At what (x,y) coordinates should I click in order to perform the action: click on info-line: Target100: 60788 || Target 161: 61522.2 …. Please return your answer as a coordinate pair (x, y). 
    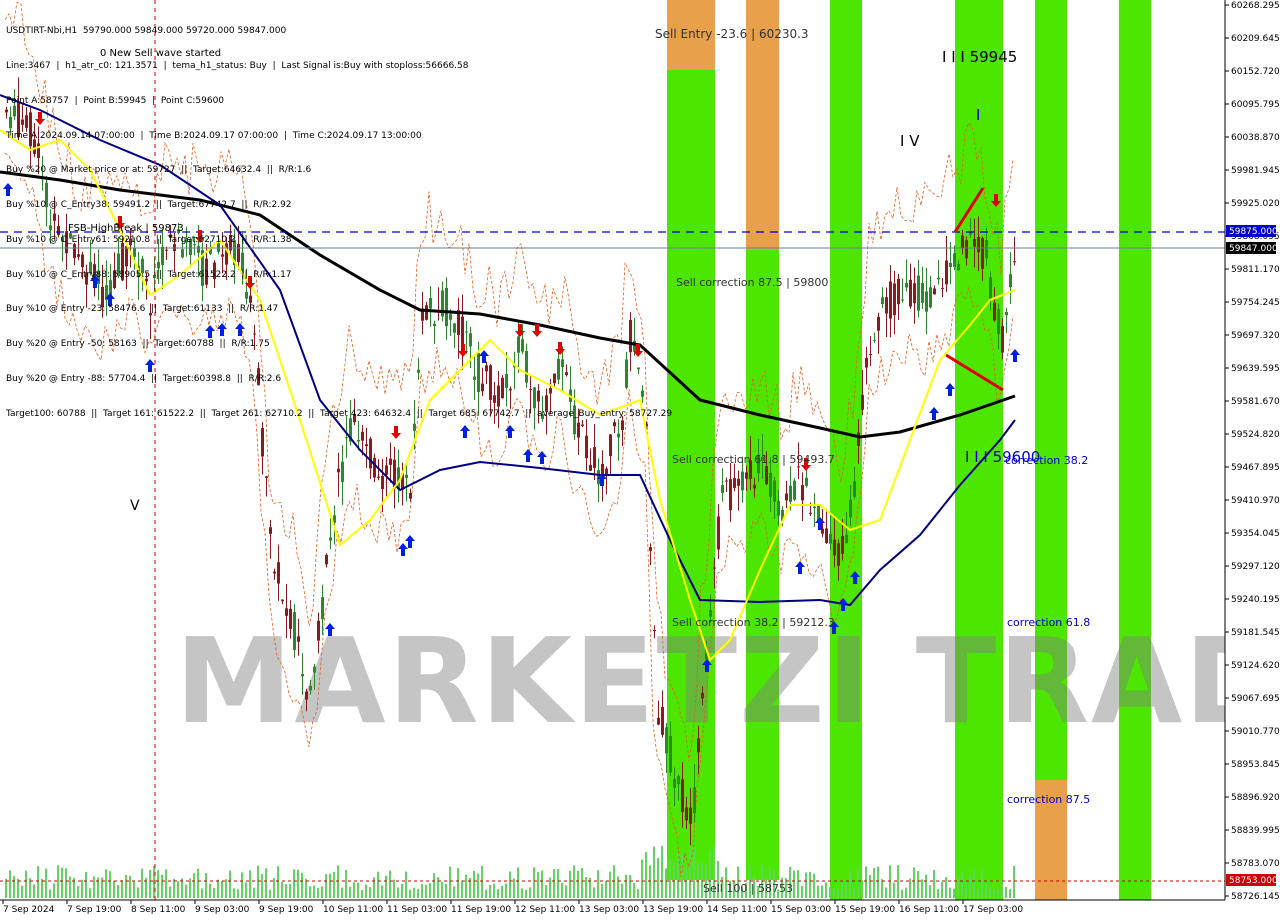
    Looking at the image, I should click on (339, 413).